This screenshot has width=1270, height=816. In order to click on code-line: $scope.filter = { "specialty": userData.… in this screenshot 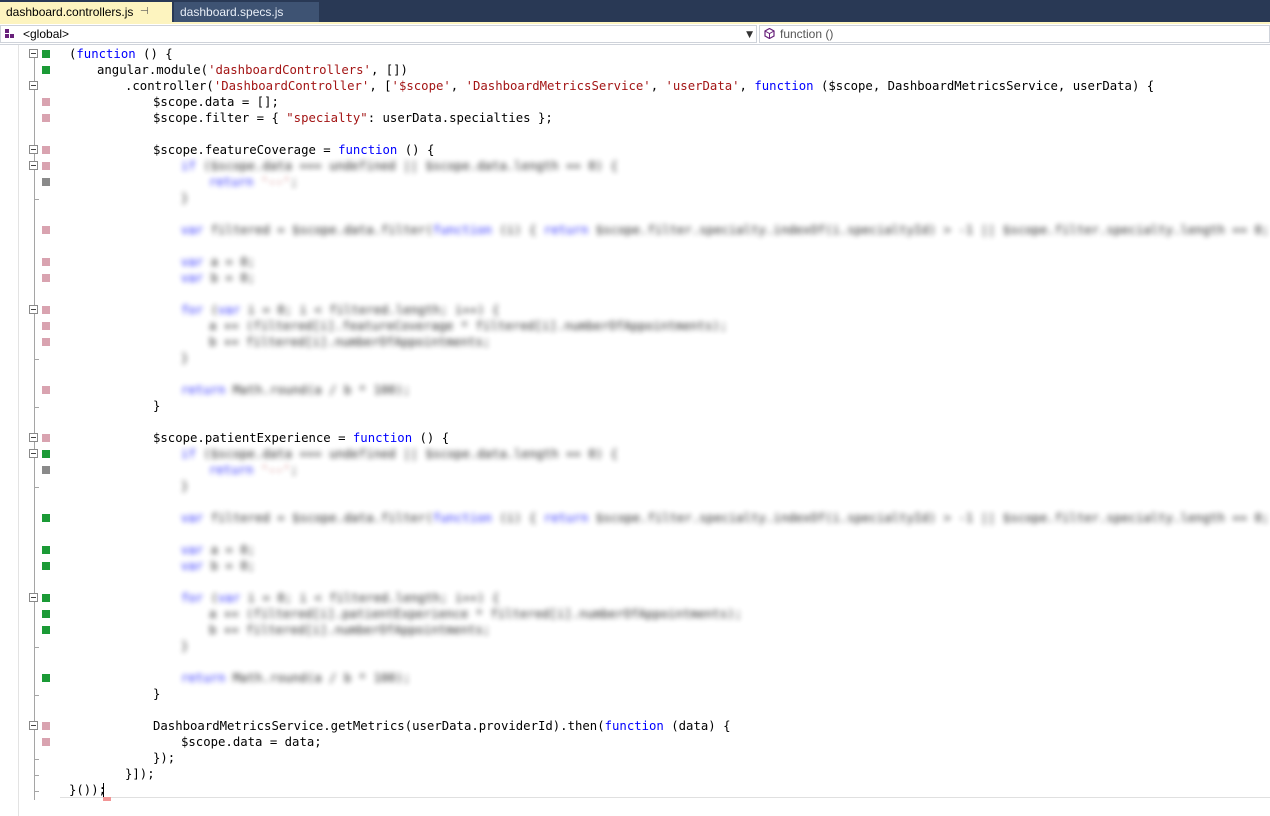, I will do `click(635, 118)`.